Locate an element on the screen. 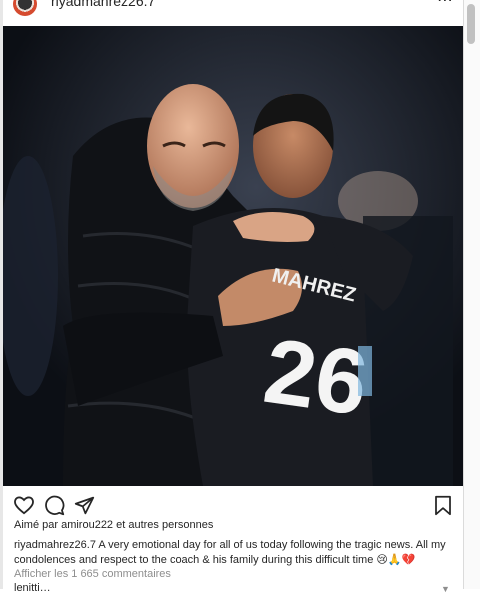 The image size is (480, 594). post-username: riyadmahrez26.7 is located at coordinates (103, 4).